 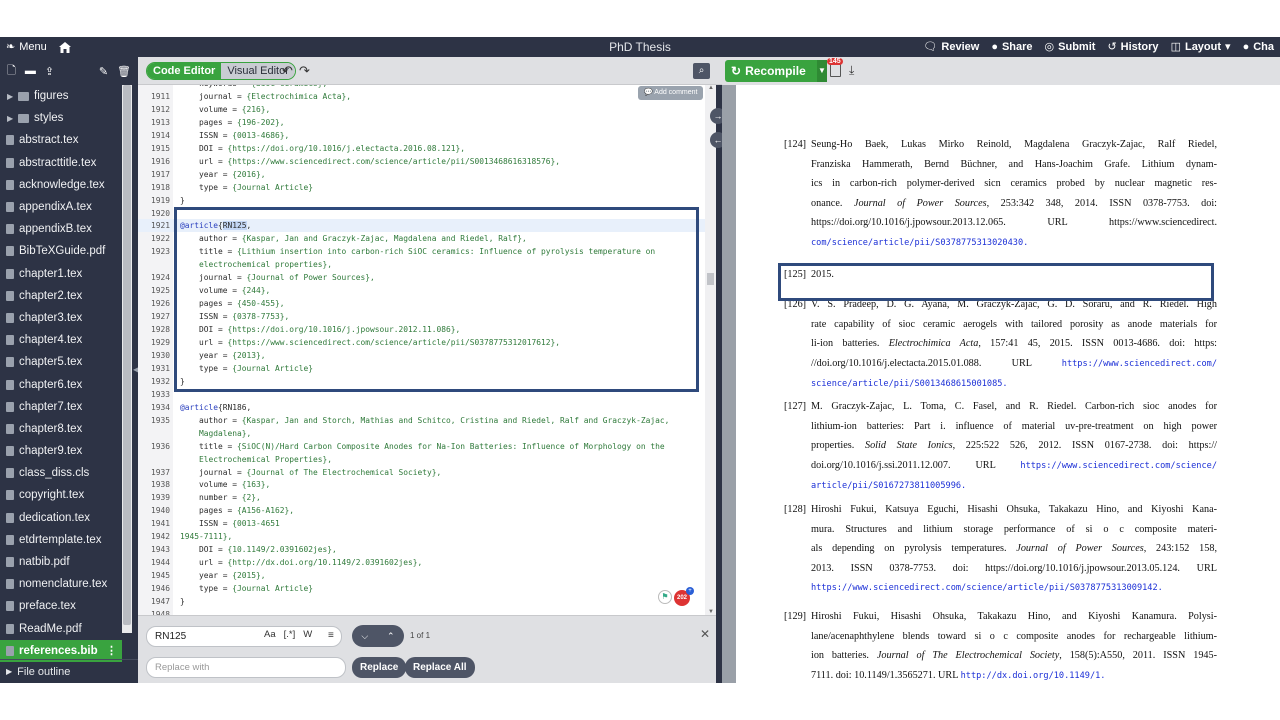 I want to click on folder-item: ▶ figures, so click(x=61, y=96).